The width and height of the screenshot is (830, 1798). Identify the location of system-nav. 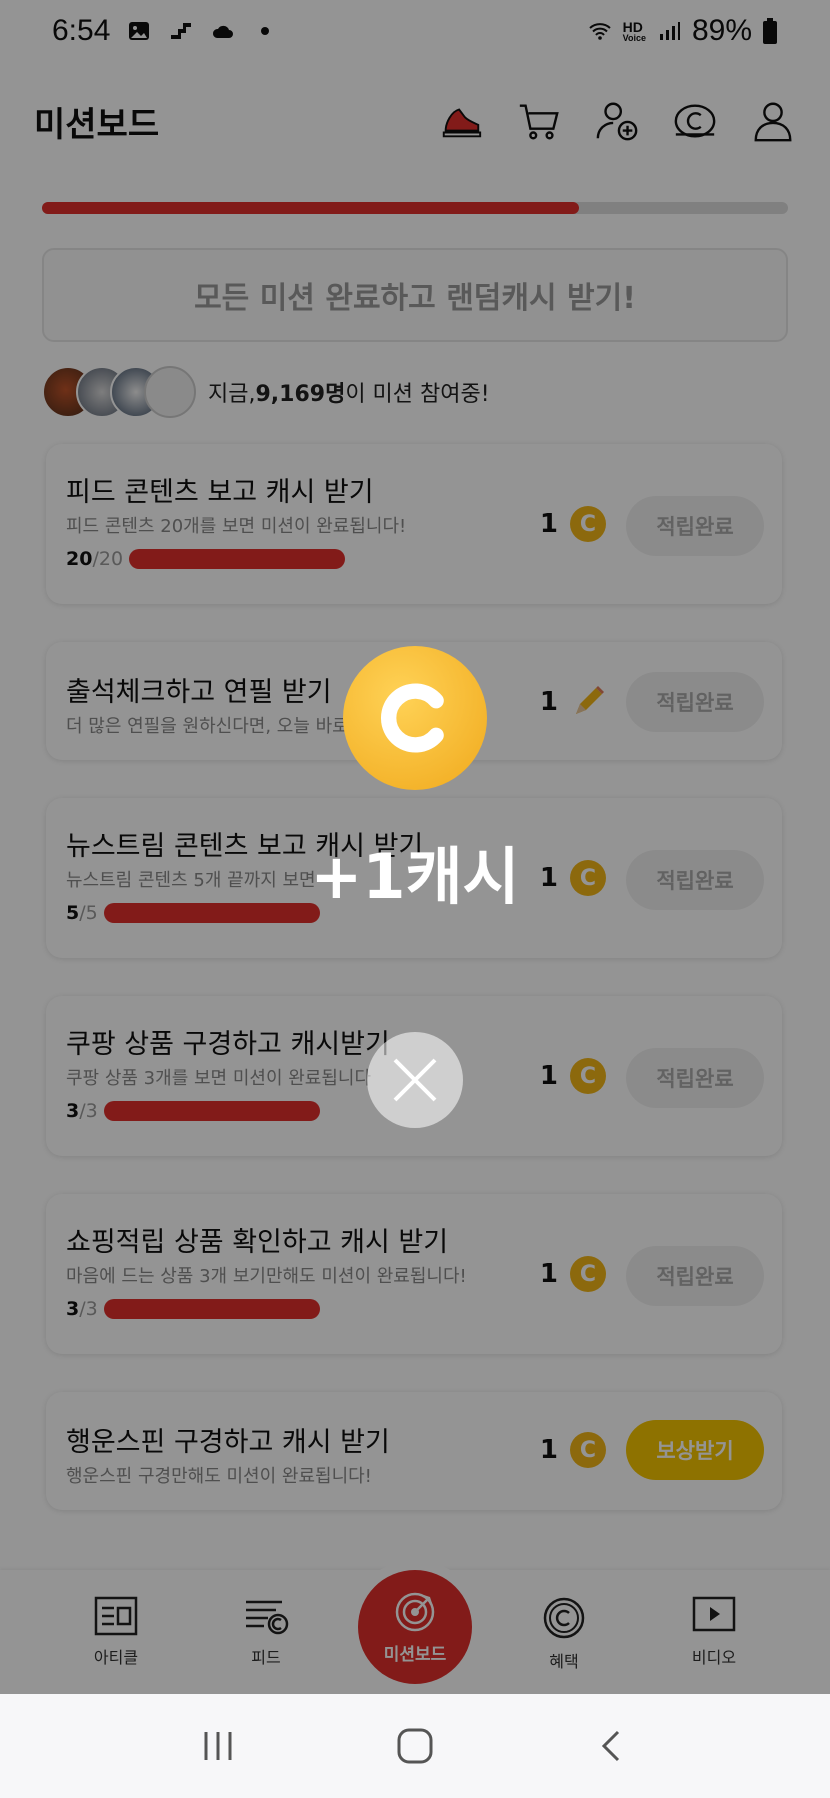
(415, 1746).